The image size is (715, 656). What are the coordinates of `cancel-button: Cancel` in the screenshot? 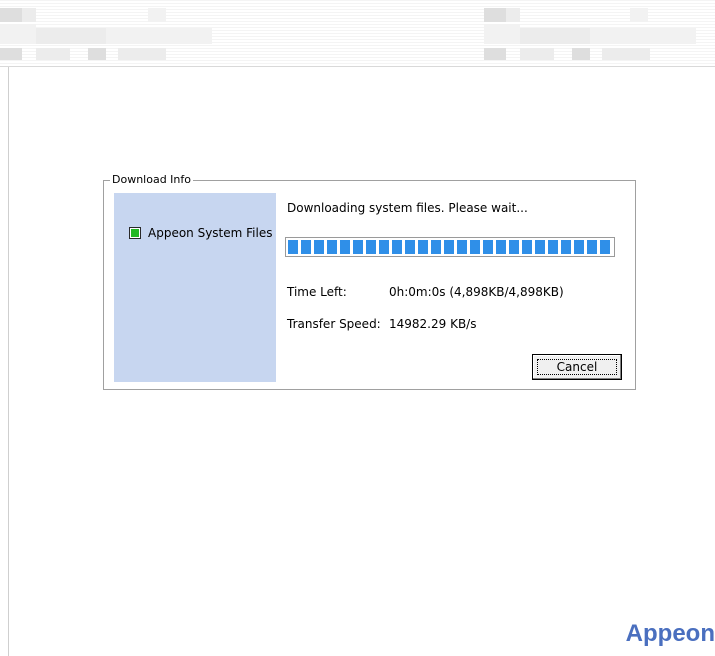 It's located at (577, 367).